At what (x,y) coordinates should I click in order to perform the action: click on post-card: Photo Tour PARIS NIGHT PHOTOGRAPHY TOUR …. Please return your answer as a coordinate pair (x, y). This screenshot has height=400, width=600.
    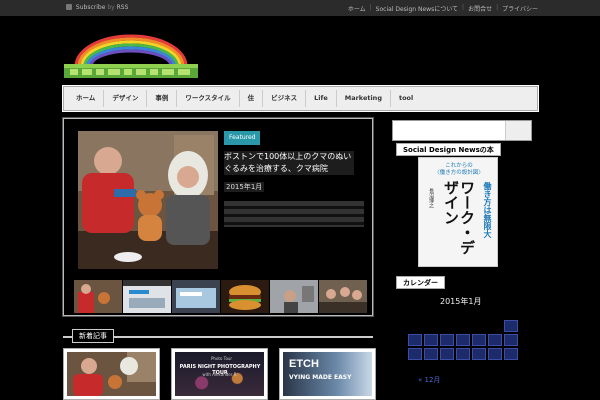
    Looking at the image, I should click on (219, 374).